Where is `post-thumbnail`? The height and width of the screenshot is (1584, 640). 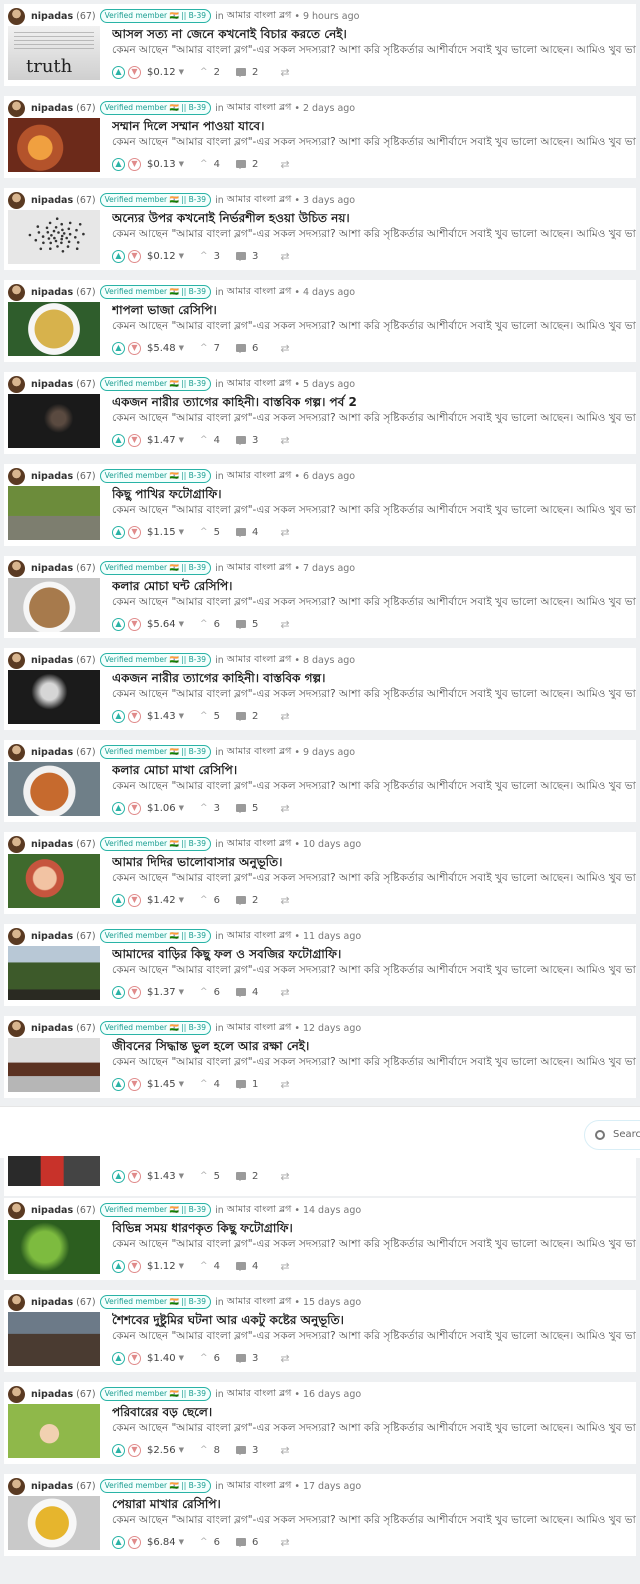 post-thumbnail is located at coordinates (54, 1171).